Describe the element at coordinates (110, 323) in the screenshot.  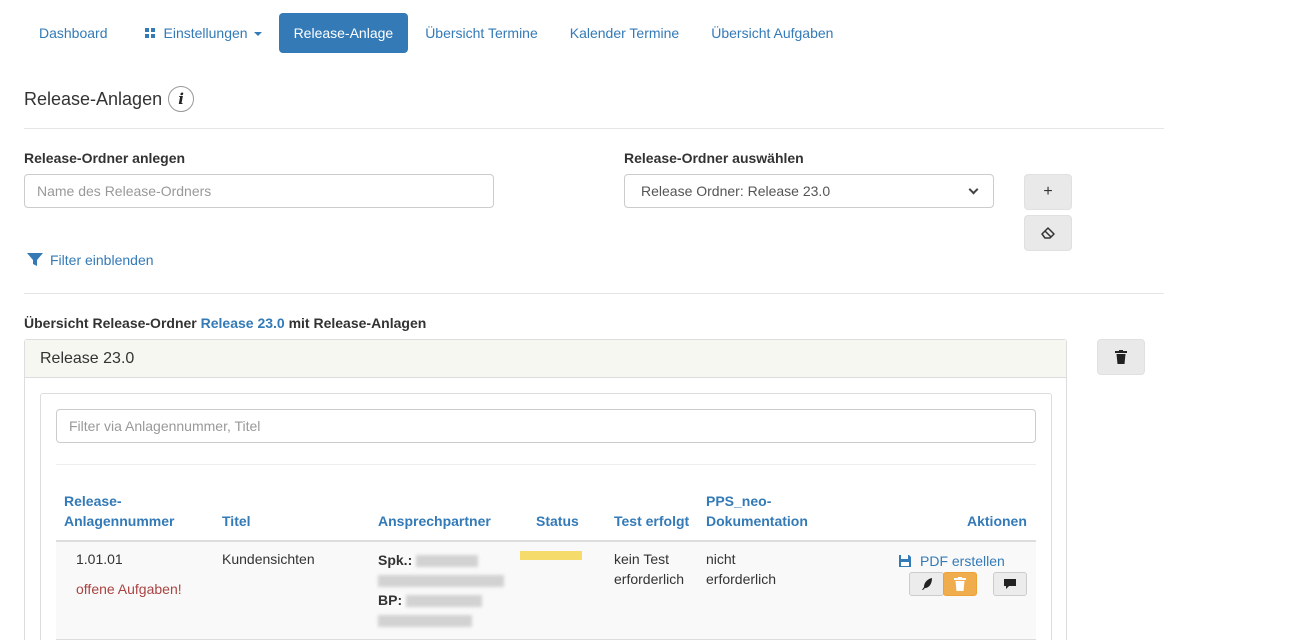
I see `overview-prefix: Übersicht Release-Ordner` at that location.